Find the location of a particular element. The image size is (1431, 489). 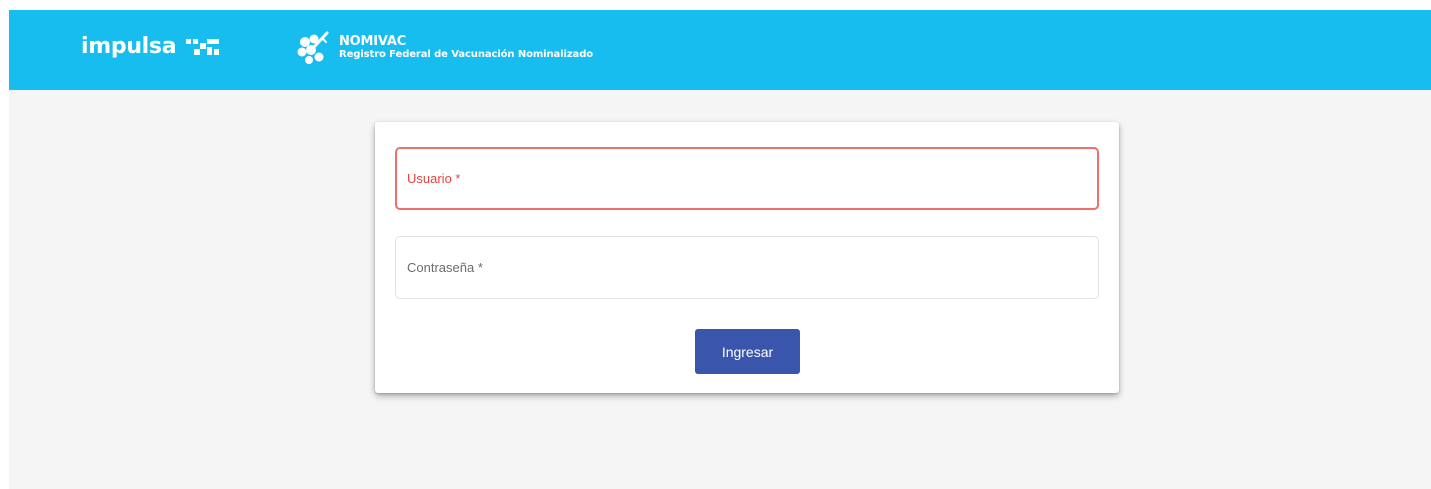

login-button: Ingresar is located at coordinates (747, 351).